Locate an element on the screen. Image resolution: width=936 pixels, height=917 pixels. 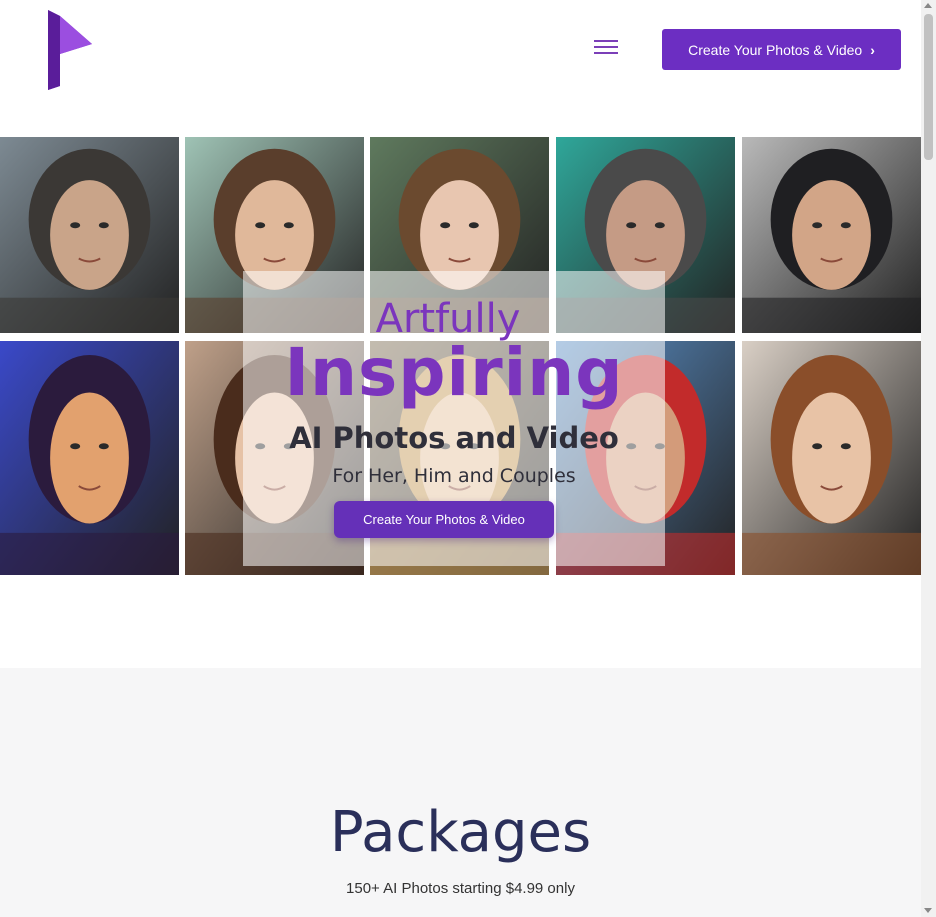
portrait-armored-hero is located at coordinates (831, 235).